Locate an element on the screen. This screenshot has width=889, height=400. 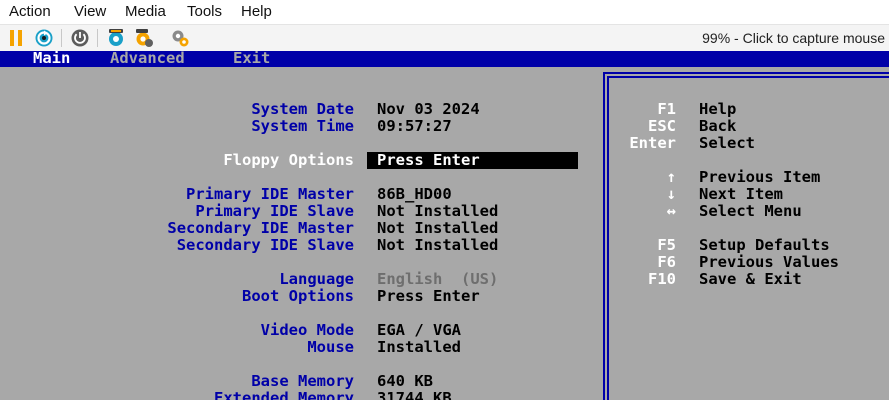
field-label-primary-ide-slave: Primary IDE Slave is located at coordinates (274, 211).